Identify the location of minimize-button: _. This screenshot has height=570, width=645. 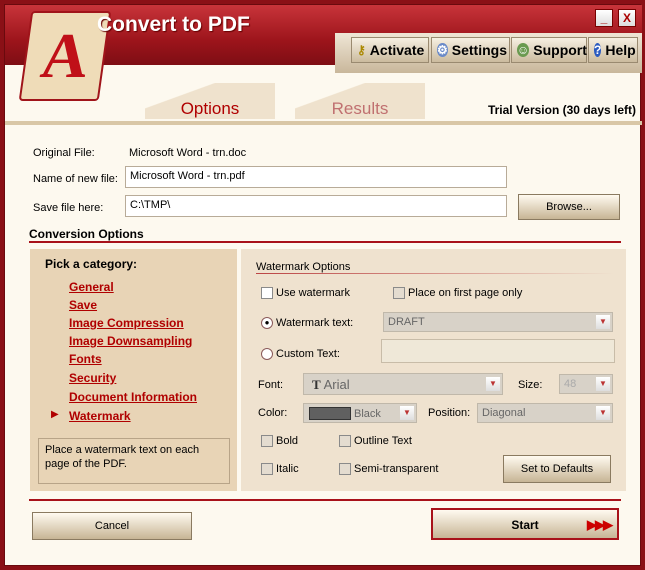
(604, 18).